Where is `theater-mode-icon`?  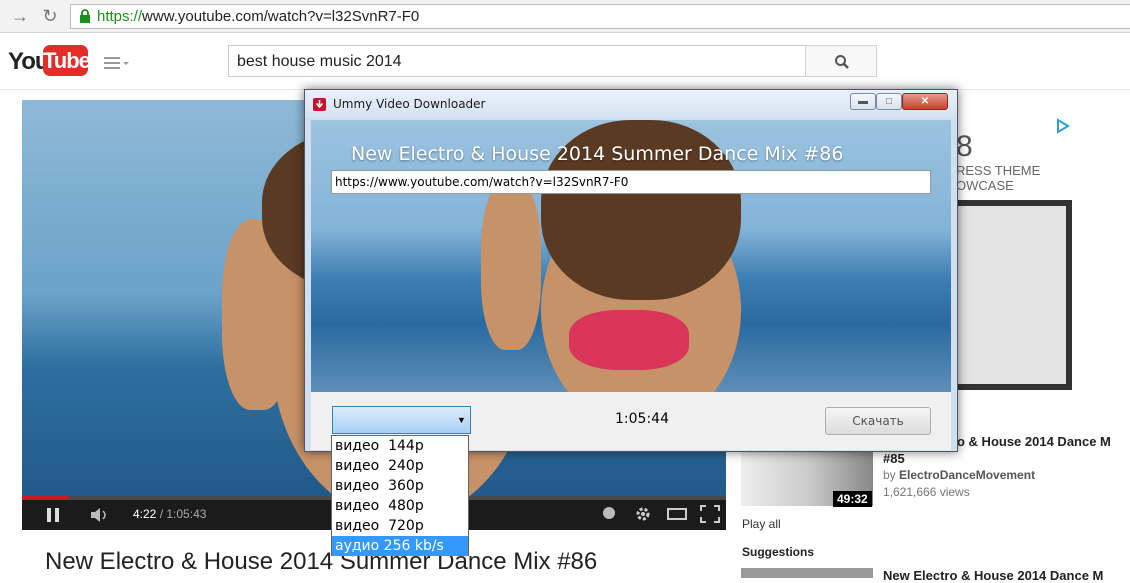 theater-mode-icon is located at coordinates (677, 514).